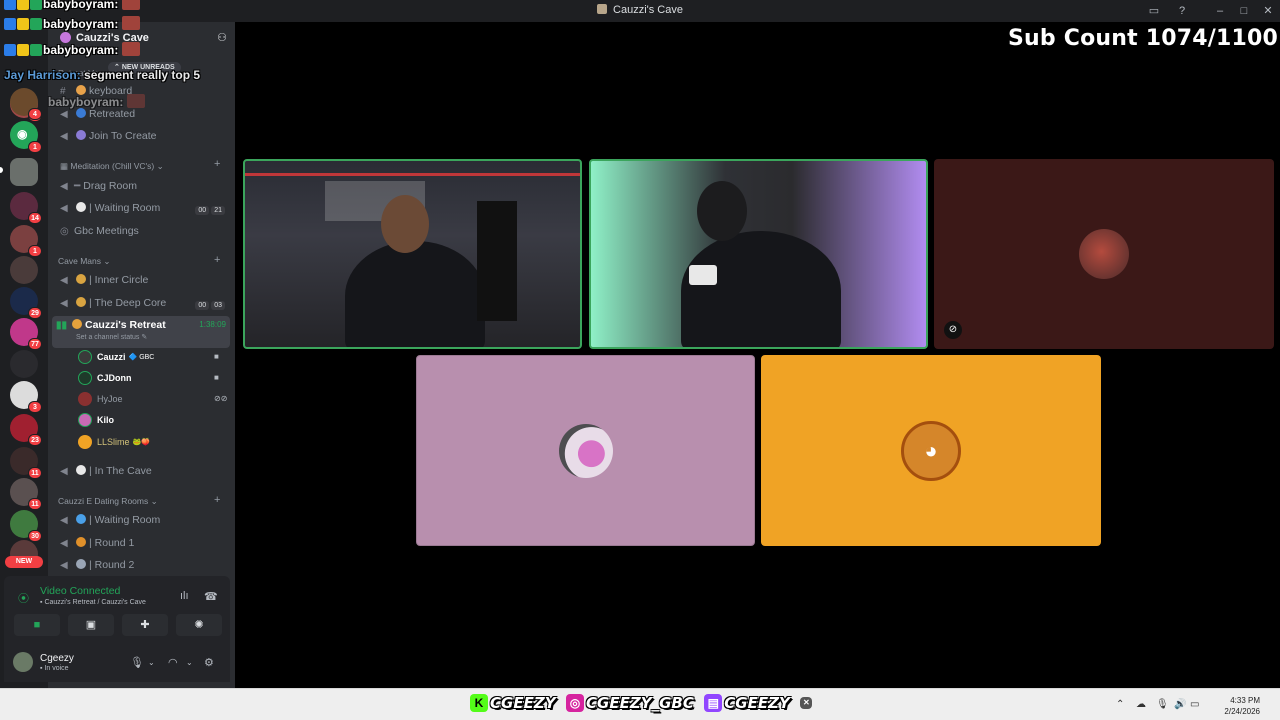 The image size is (1280, 720). I want to click on channel-keyboard: # keyboard, so click(96, 94).